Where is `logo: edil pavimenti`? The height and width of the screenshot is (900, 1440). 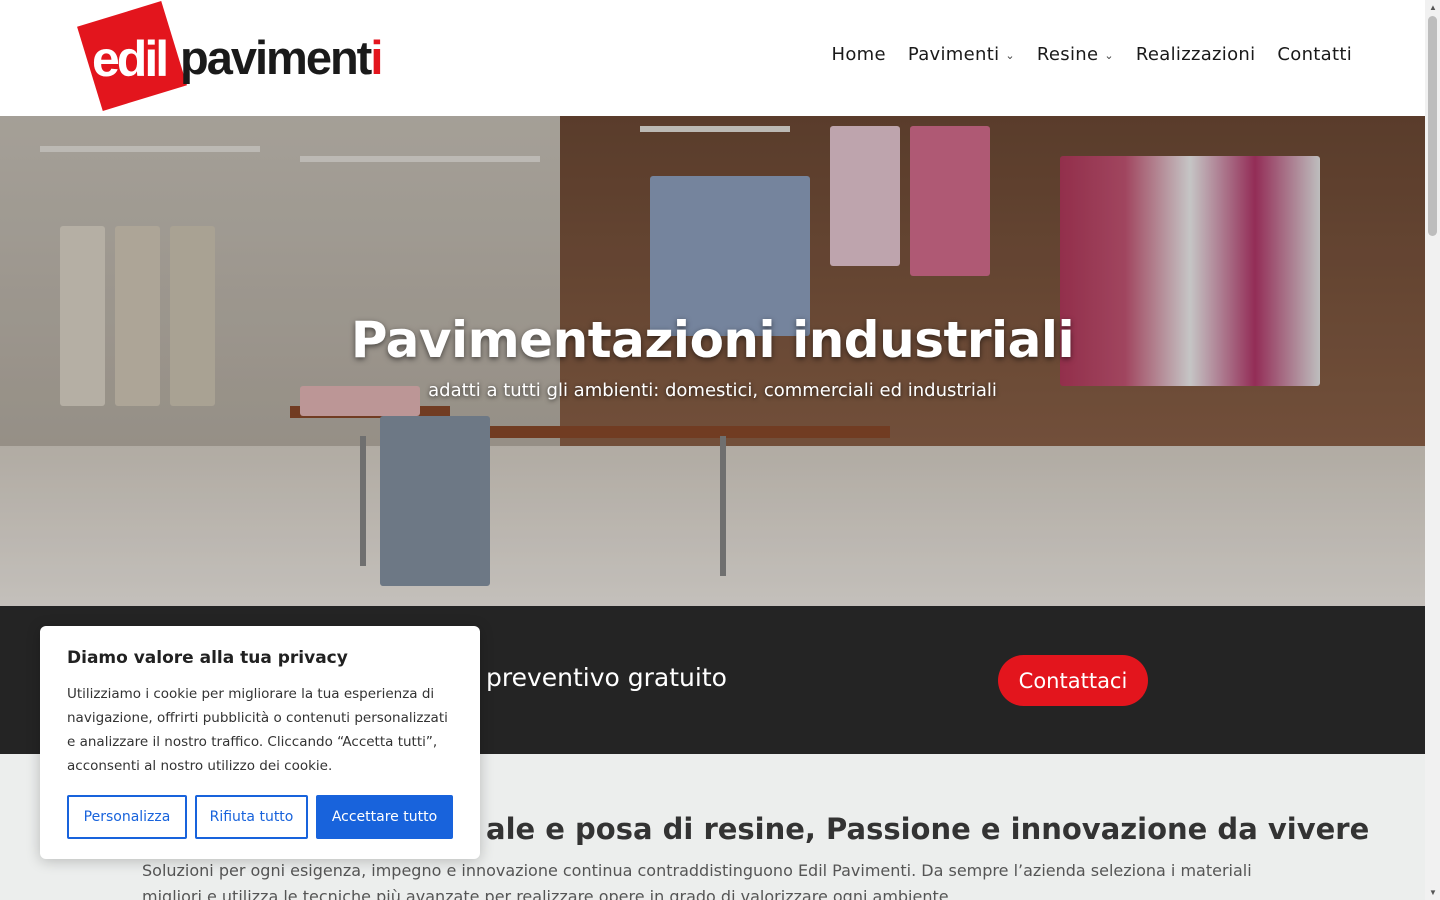 logo: edil pavimenti is located at coordinates (230, 57).